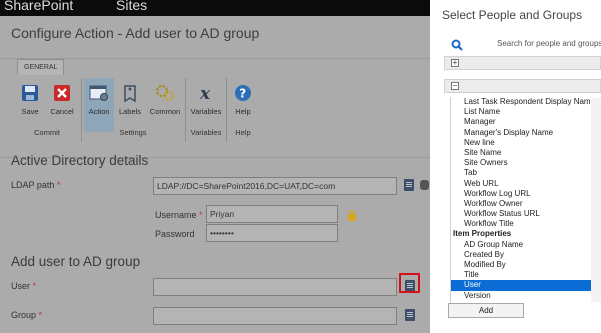 The image size is (601, 333). What do you see at coordinates (99, 93) in the screenshot?
I see `action-icon` at bounding box center [99, 93].